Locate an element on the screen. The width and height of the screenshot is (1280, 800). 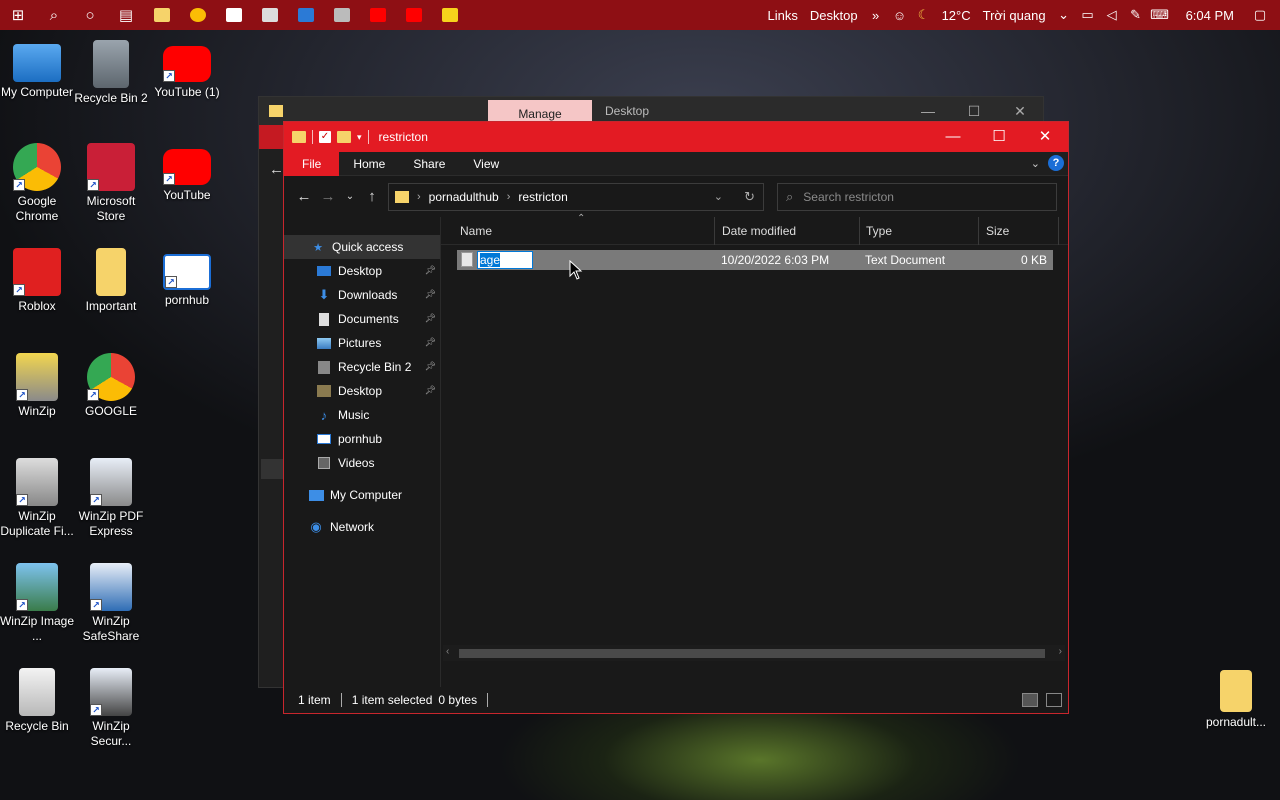
desktop-icon-winzip: ↗ WinZip is located at coordinates (37, 386).